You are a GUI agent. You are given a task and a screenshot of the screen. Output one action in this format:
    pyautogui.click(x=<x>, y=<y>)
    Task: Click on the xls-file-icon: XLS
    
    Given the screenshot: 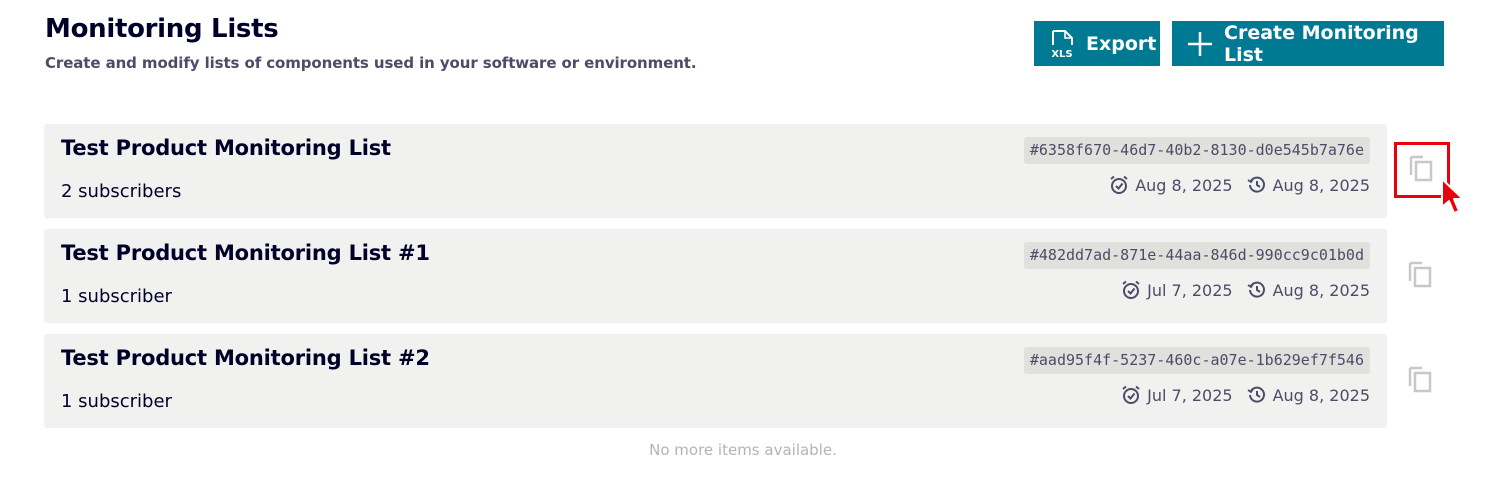 What is the action you would take?
    pyautogui.click(x=1063, y=44)
    